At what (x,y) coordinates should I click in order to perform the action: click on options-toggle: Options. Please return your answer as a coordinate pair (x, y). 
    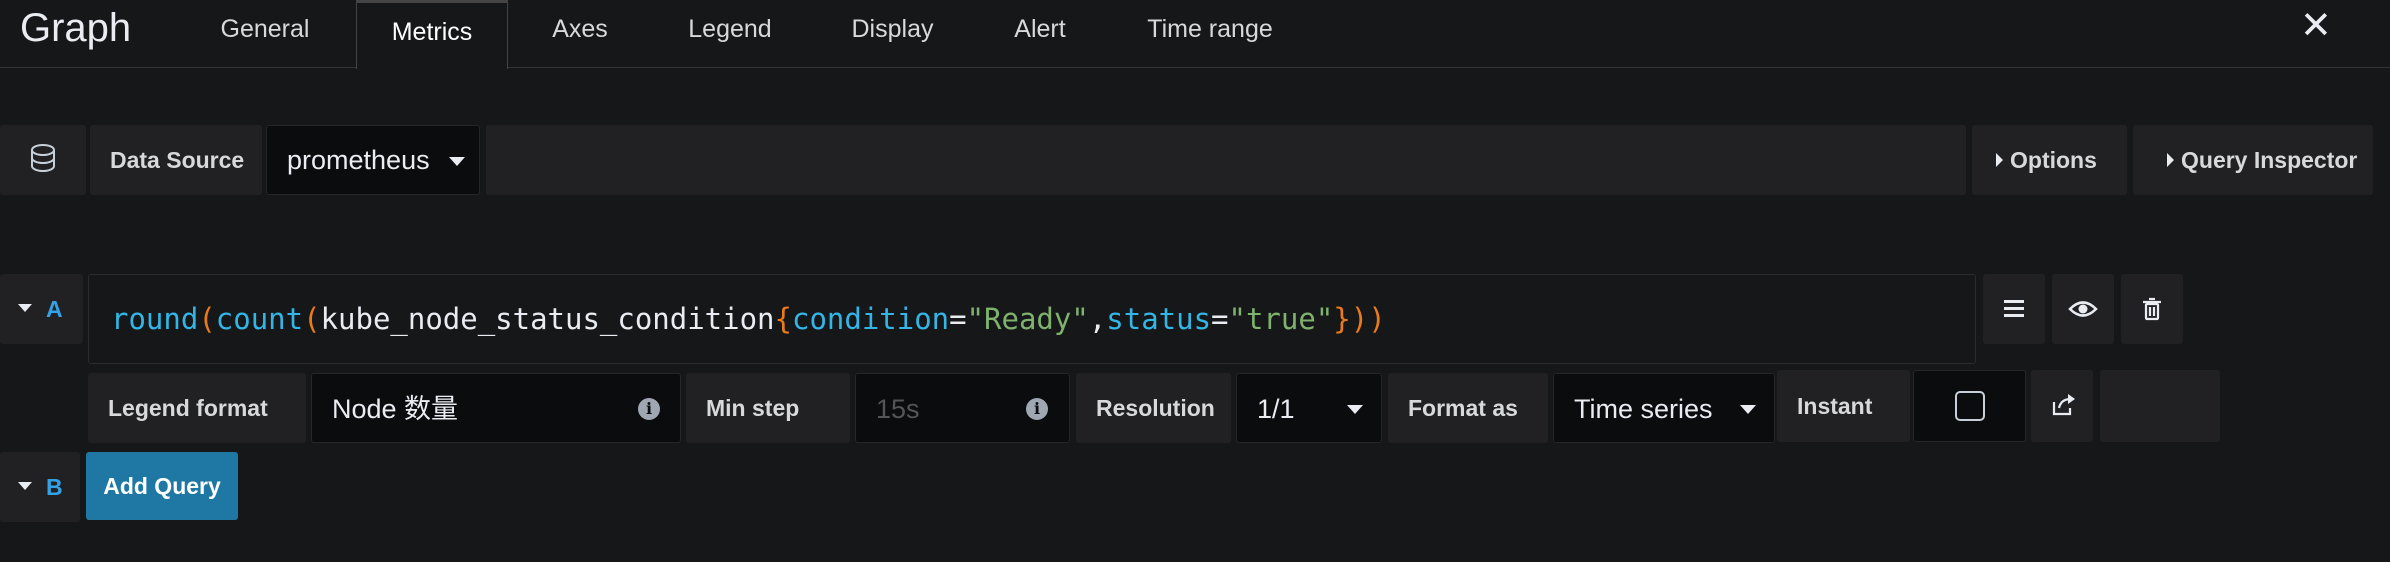
    Looking at the image, I should click on (2049, 160).